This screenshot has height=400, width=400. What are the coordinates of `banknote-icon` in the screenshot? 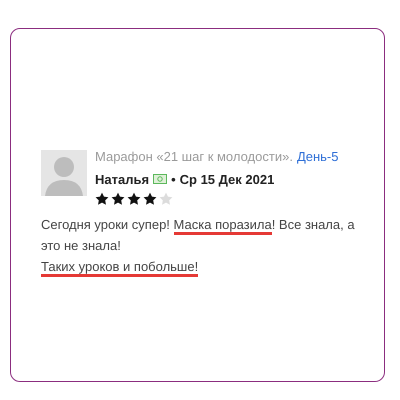 It's located at (160, 179).